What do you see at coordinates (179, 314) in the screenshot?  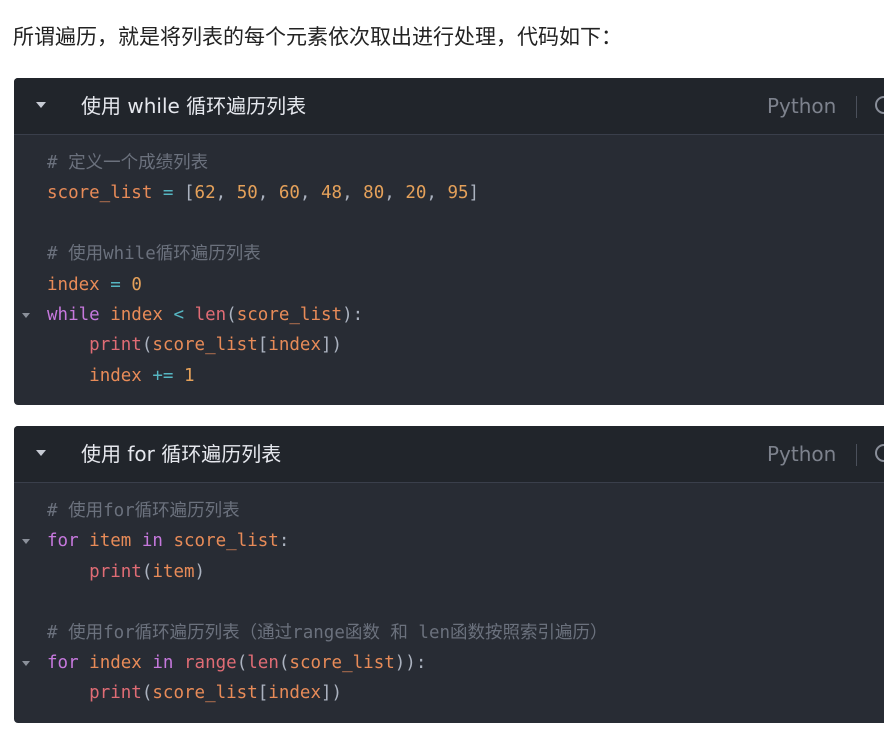 I see `code-token-operator: <` at bounding box center [179, 314].